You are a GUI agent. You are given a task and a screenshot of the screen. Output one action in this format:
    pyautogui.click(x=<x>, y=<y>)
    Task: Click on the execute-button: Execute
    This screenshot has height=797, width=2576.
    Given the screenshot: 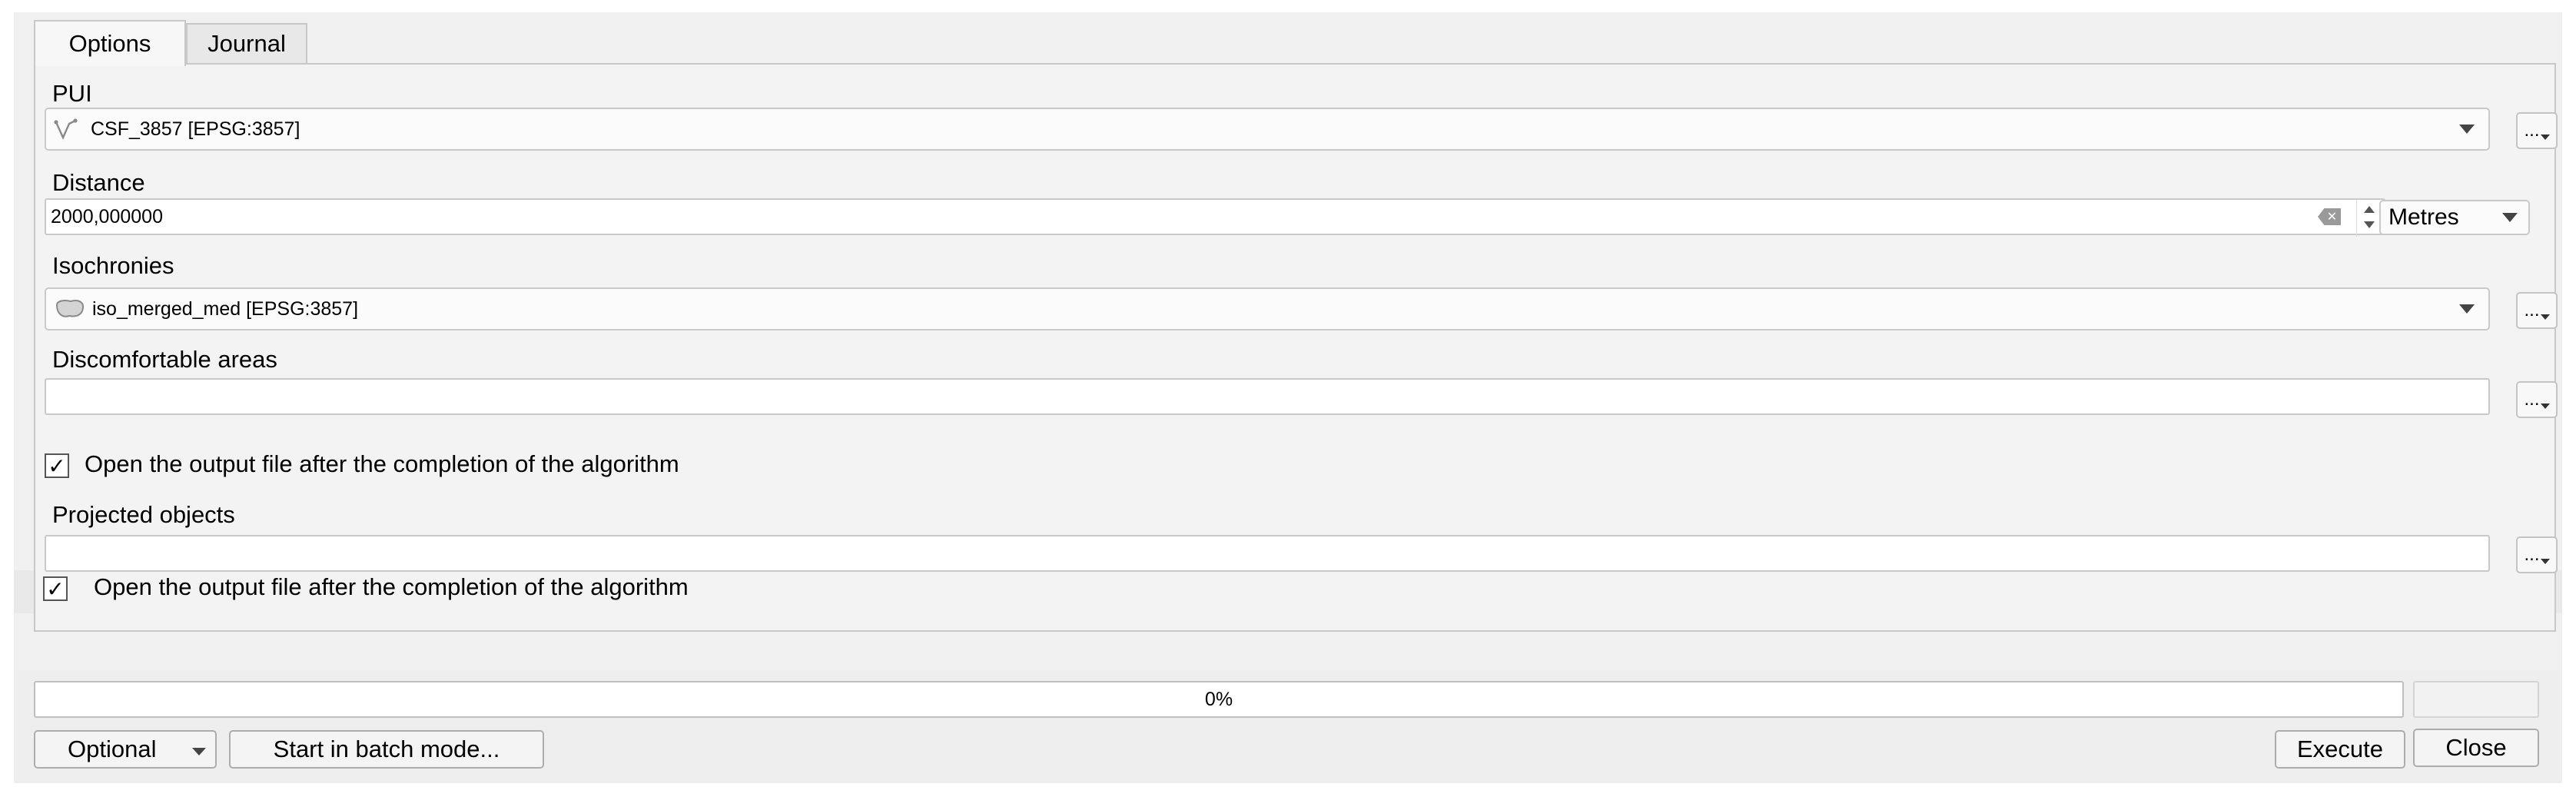 What is the action you would take?
    pyautogui.click(x=2340, y=749)
    